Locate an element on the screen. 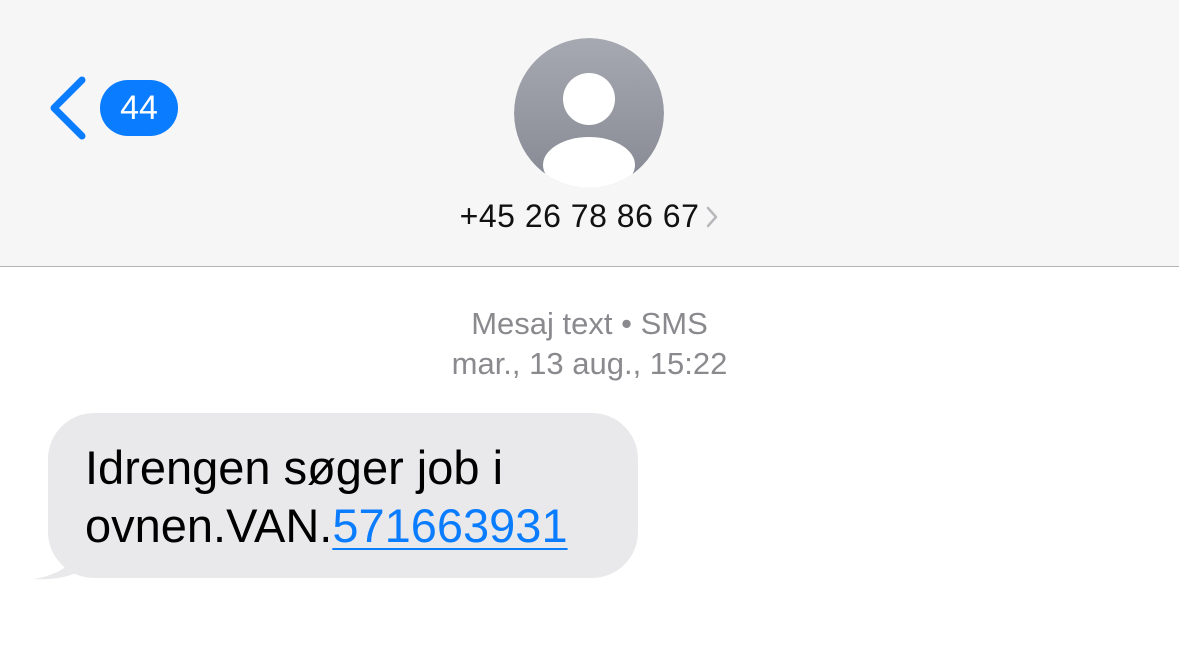 The width and height of the screenshot is (1179, 670). unread-count-badge: 44 is located at coordinates (139, 108).